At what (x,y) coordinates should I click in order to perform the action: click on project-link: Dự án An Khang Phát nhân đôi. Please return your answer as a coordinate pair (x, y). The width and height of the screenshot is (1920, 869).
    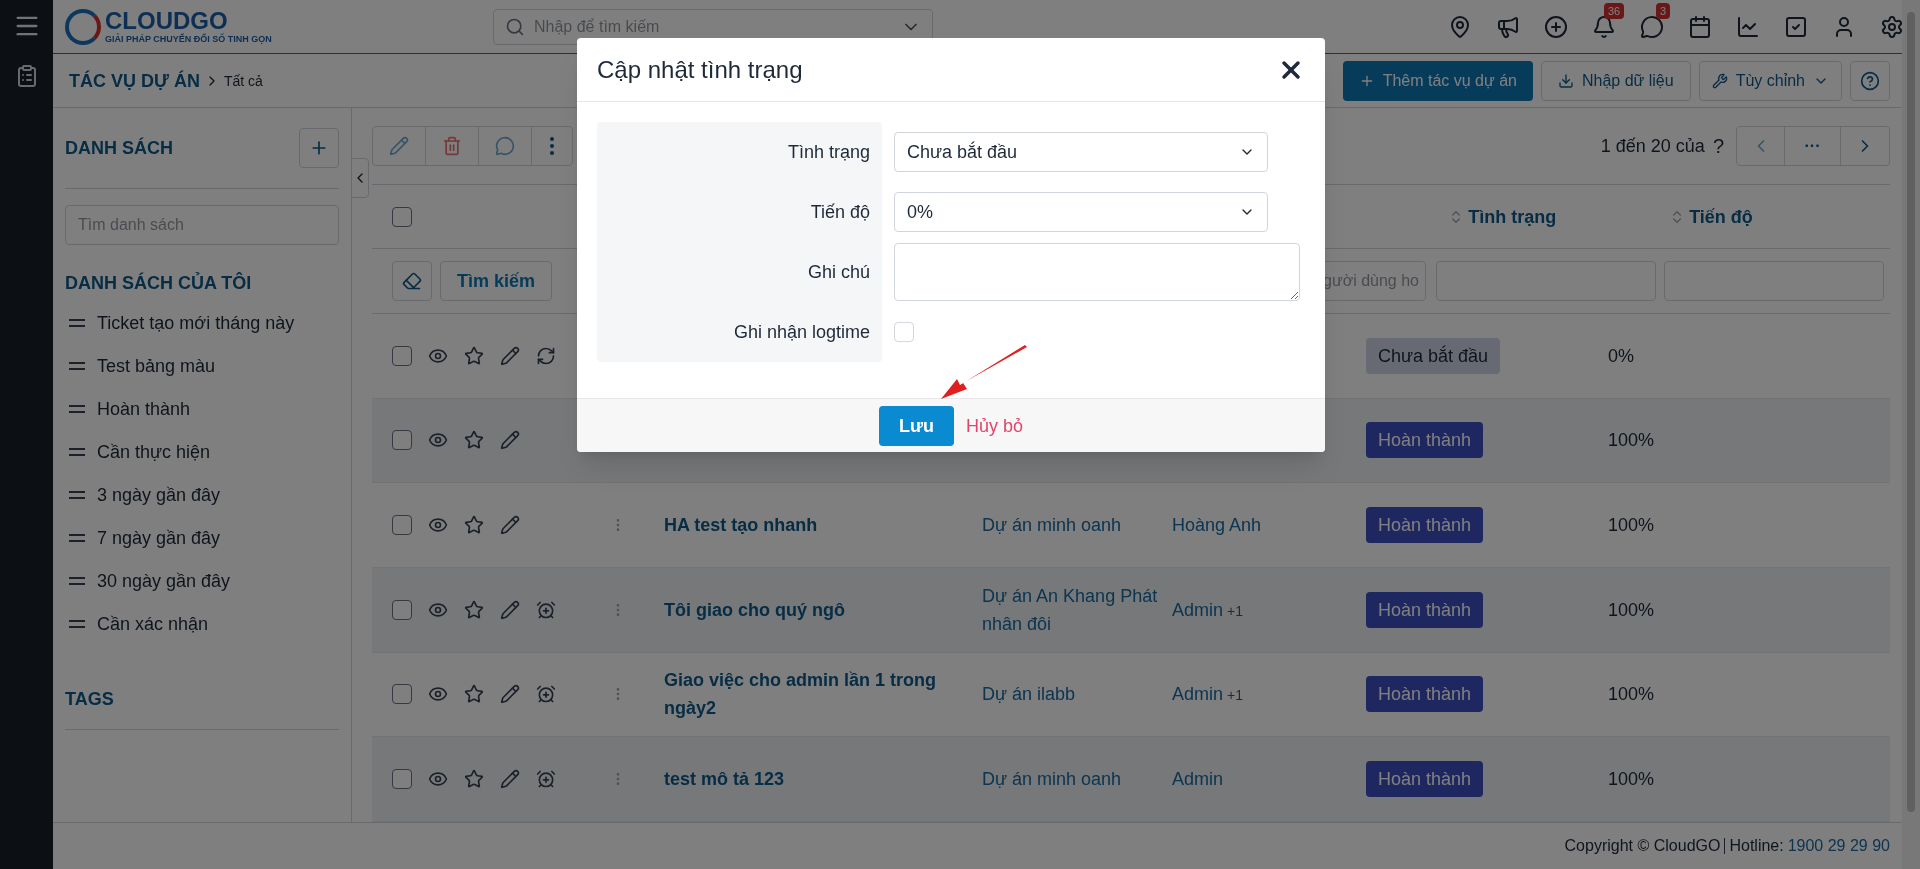
    Looking at the image, I should click on (1073, 609).